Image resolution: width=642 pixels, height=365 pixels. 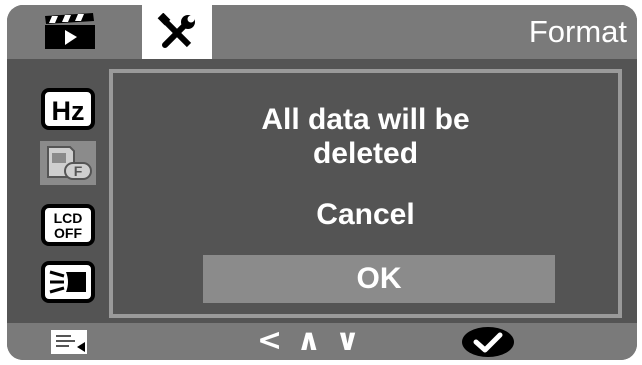 I want to click on top-bar: Format, so click(x=322, y=32).